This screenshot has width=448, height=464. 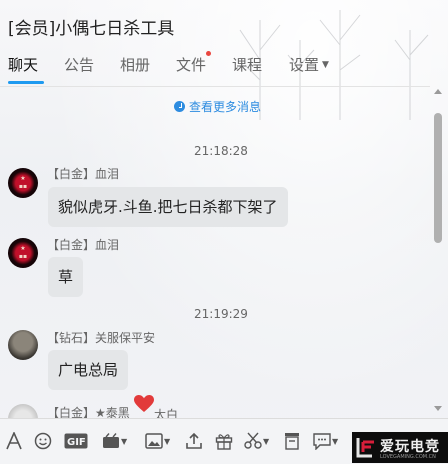 What do you see at coordinates (221, 151) in the screenshot?
I see `message-timestamp: 21:18:28` at bounding box center [221, 151].